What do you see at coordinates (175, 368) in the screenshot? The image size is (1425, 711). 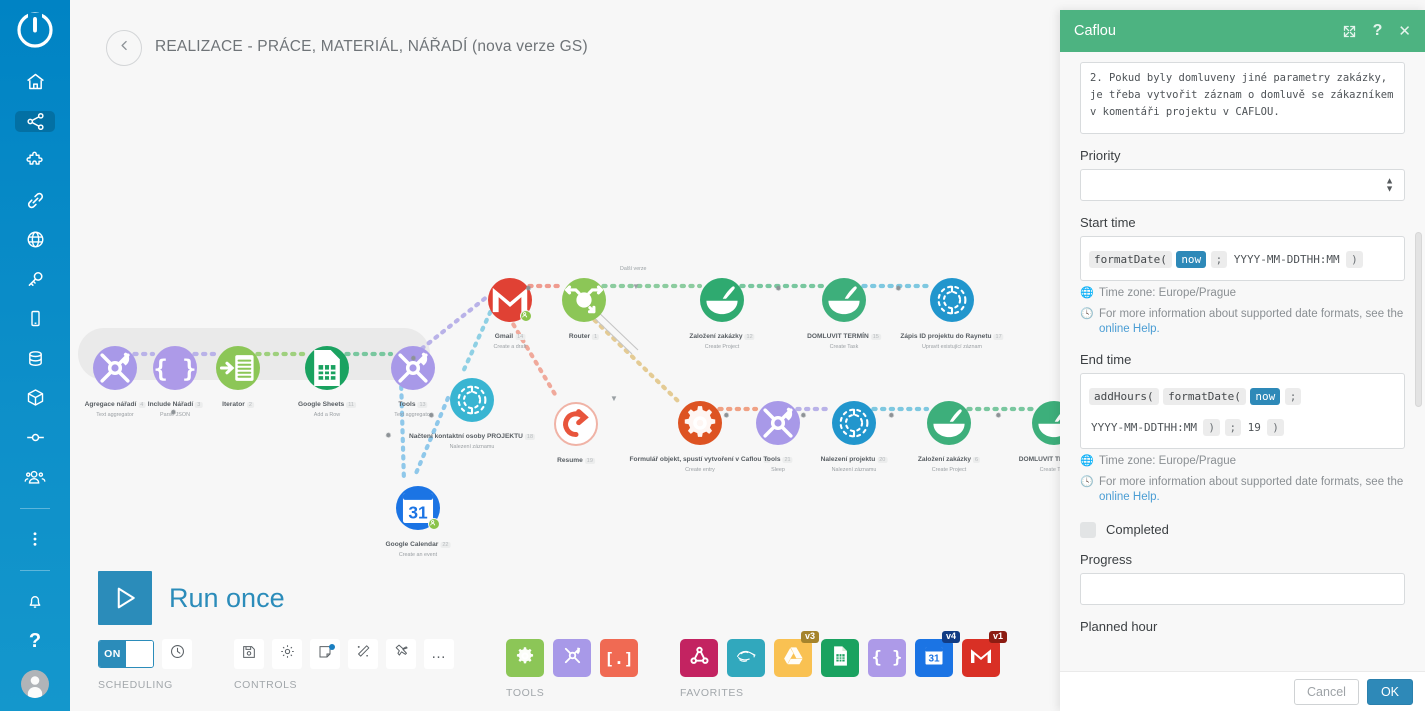 I see `module-node-circle: { }` at bounding box center [175, 368].